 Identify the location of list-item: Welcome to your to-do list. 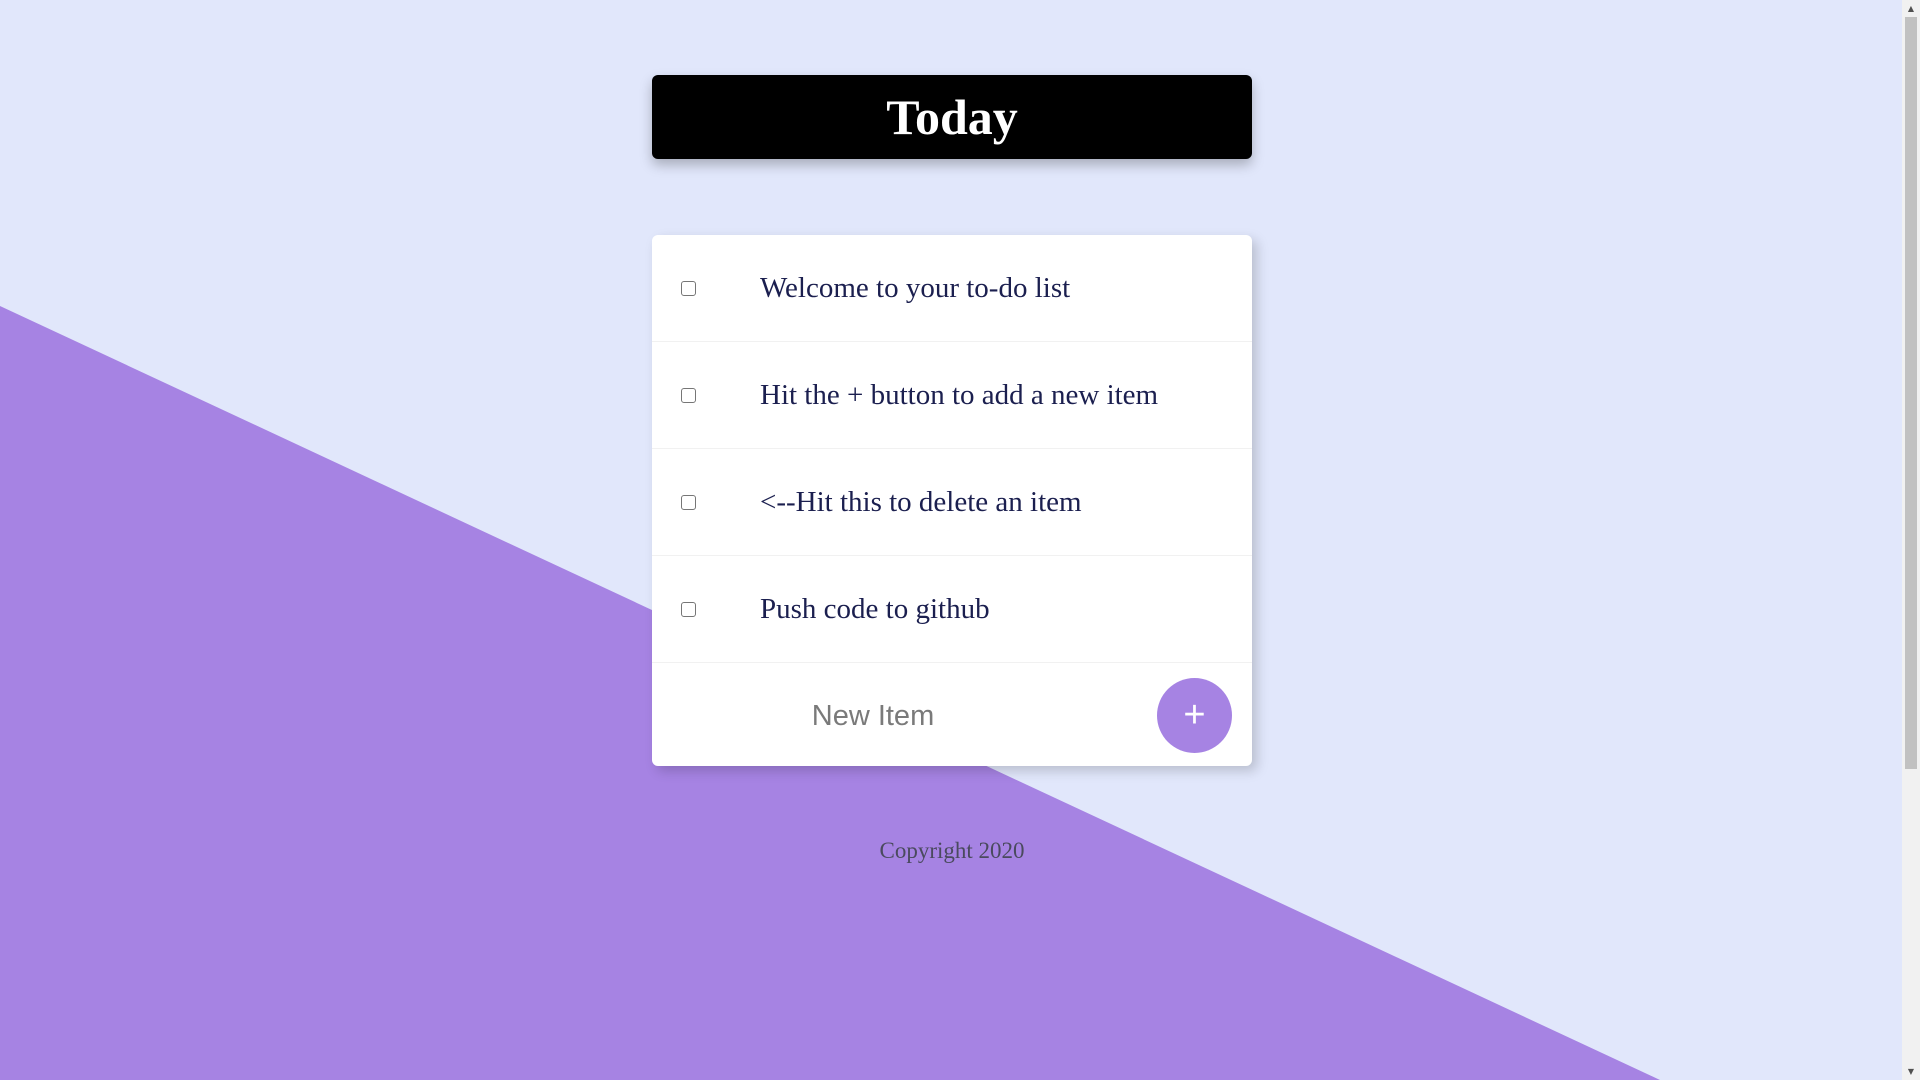
(952, 288).